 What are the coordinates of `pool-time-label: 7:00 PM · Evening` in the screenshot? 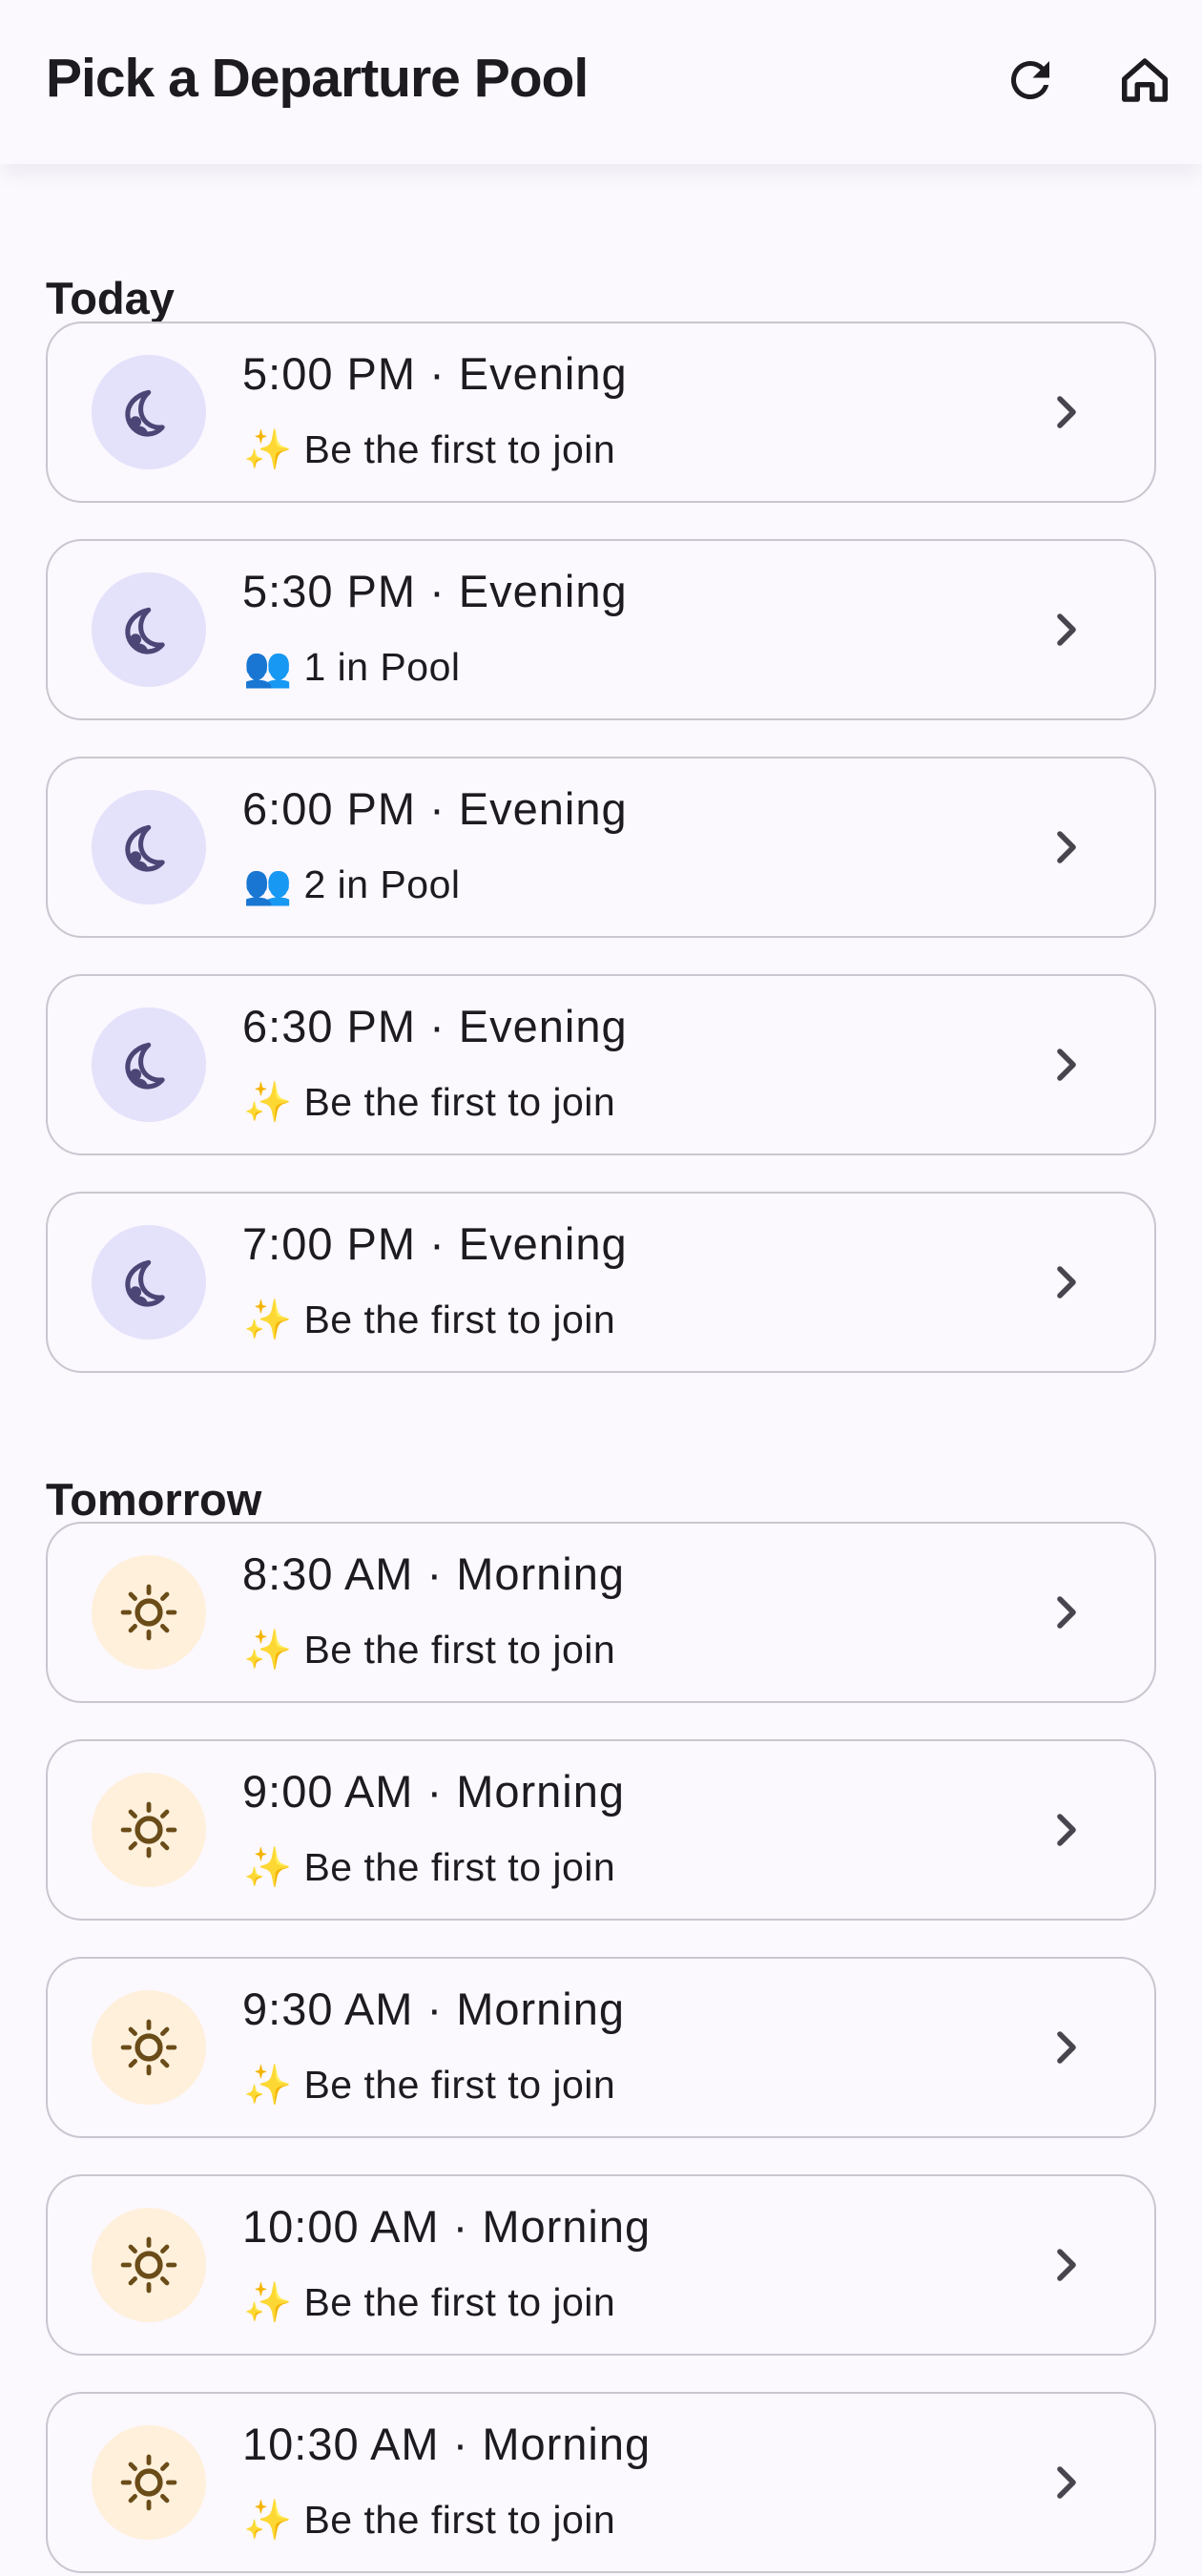 It's located at (435, 1243).